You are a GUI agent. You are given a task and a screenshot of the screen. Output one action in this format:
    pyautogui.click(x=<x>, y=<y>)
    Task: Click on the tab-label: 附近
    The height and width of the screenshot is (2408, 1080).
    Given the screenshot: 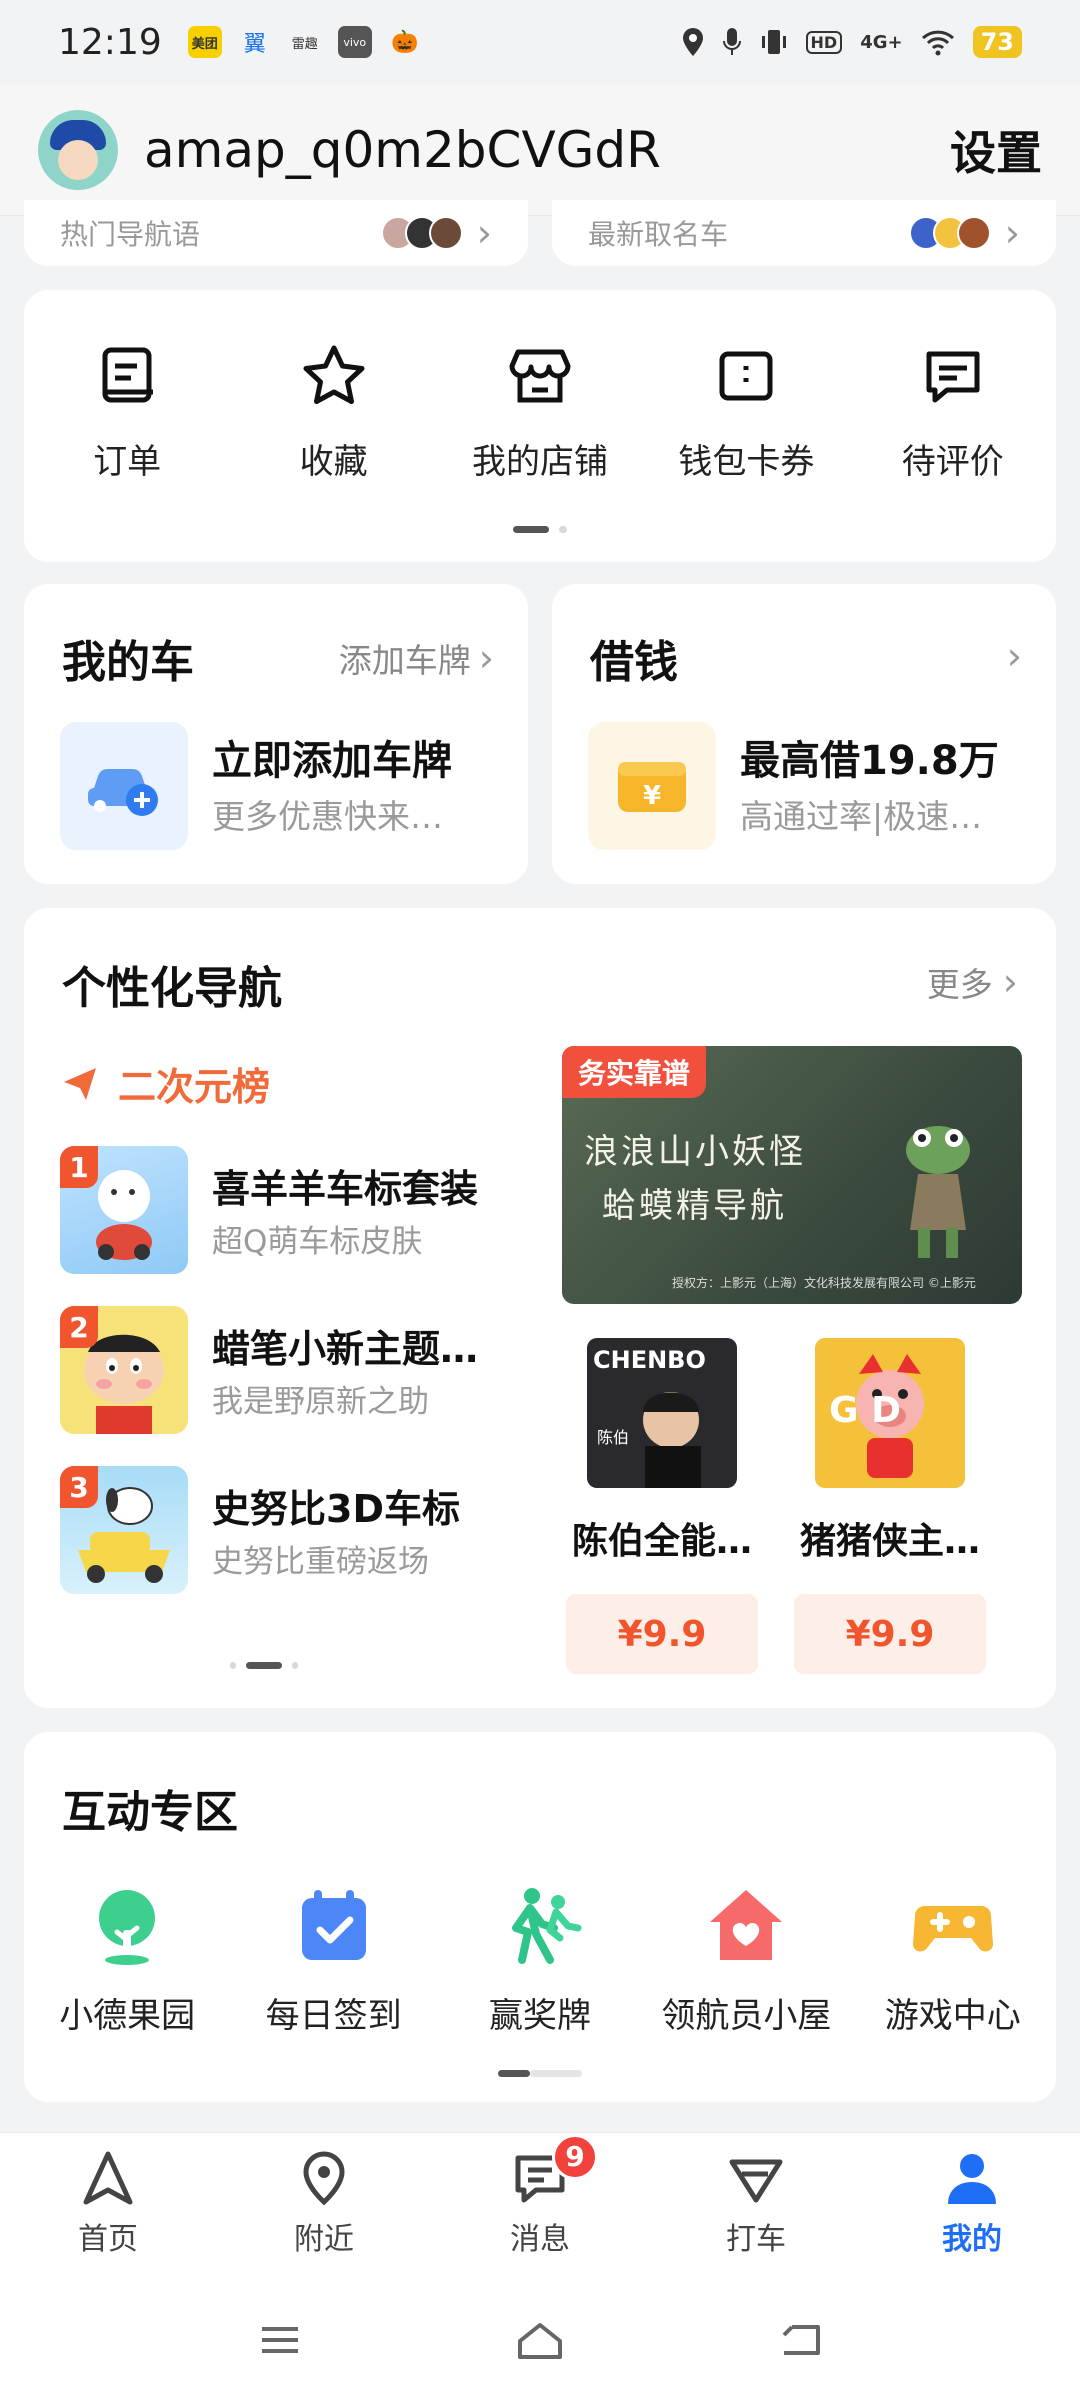 What is the action you would take?
    pyautogui.click(x=324, y=2239)
    